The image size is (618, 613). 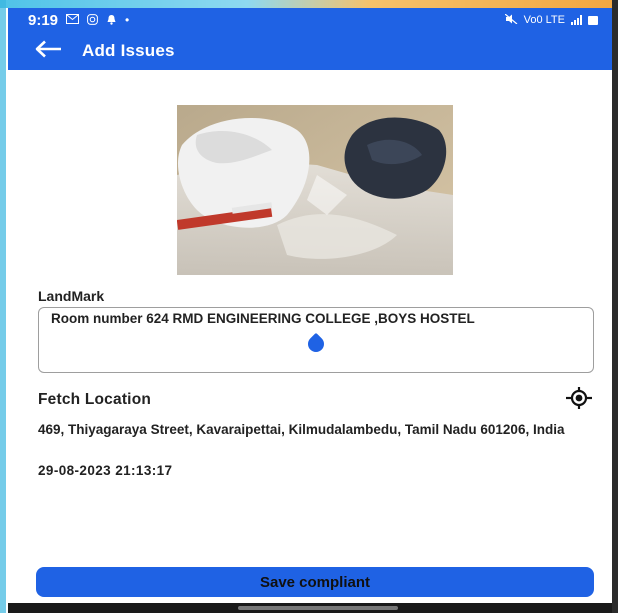 I want to click on back-button, so click(x=52, y=51).